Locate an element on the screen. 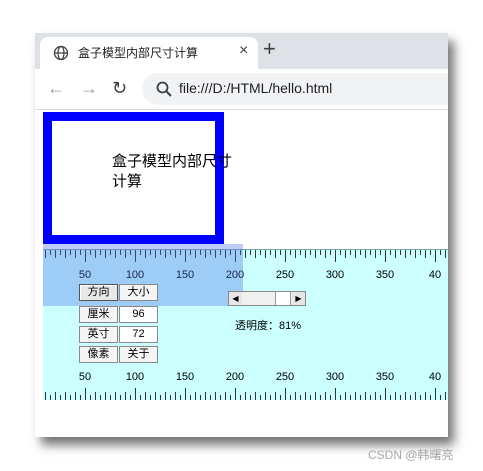  value-inch: 72 is located at coordinates (138, 334).